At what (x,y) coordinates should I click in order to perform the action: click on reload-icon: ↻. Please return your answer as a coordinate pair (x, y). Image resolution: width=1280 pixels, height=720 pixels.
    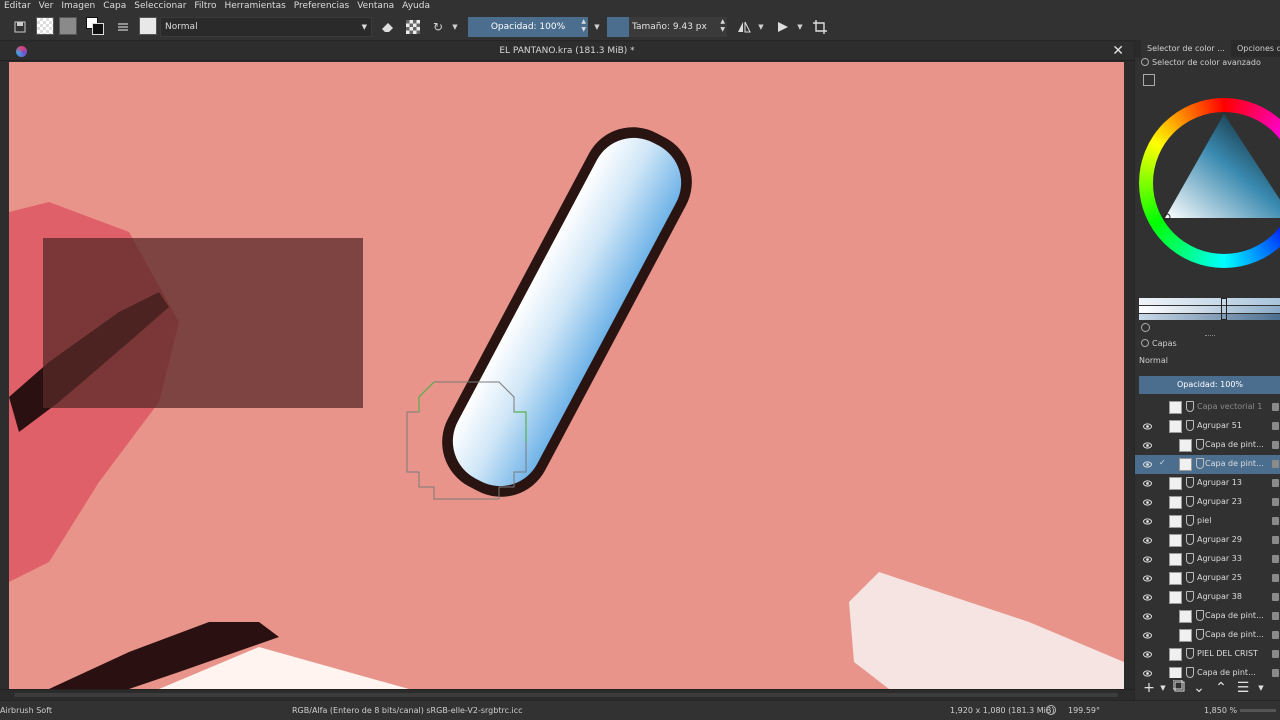
    Looking at the image, I should click on (438, 27).